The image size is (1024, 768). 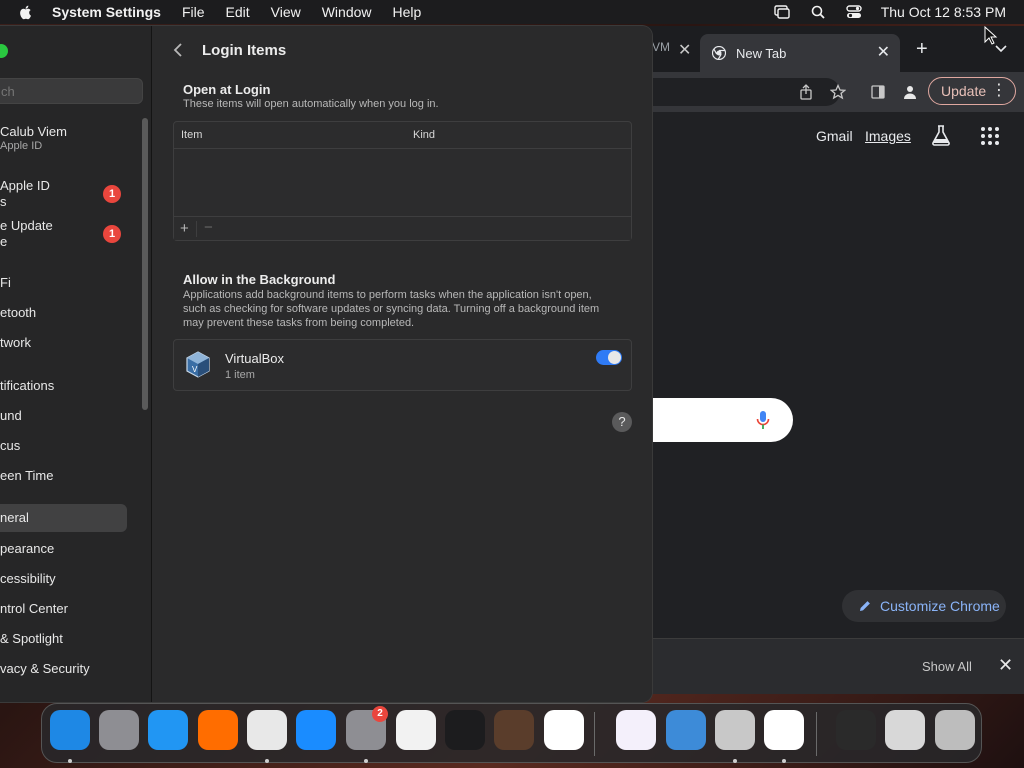 I want to click on help-button: ?, so click(x=622, y=422).